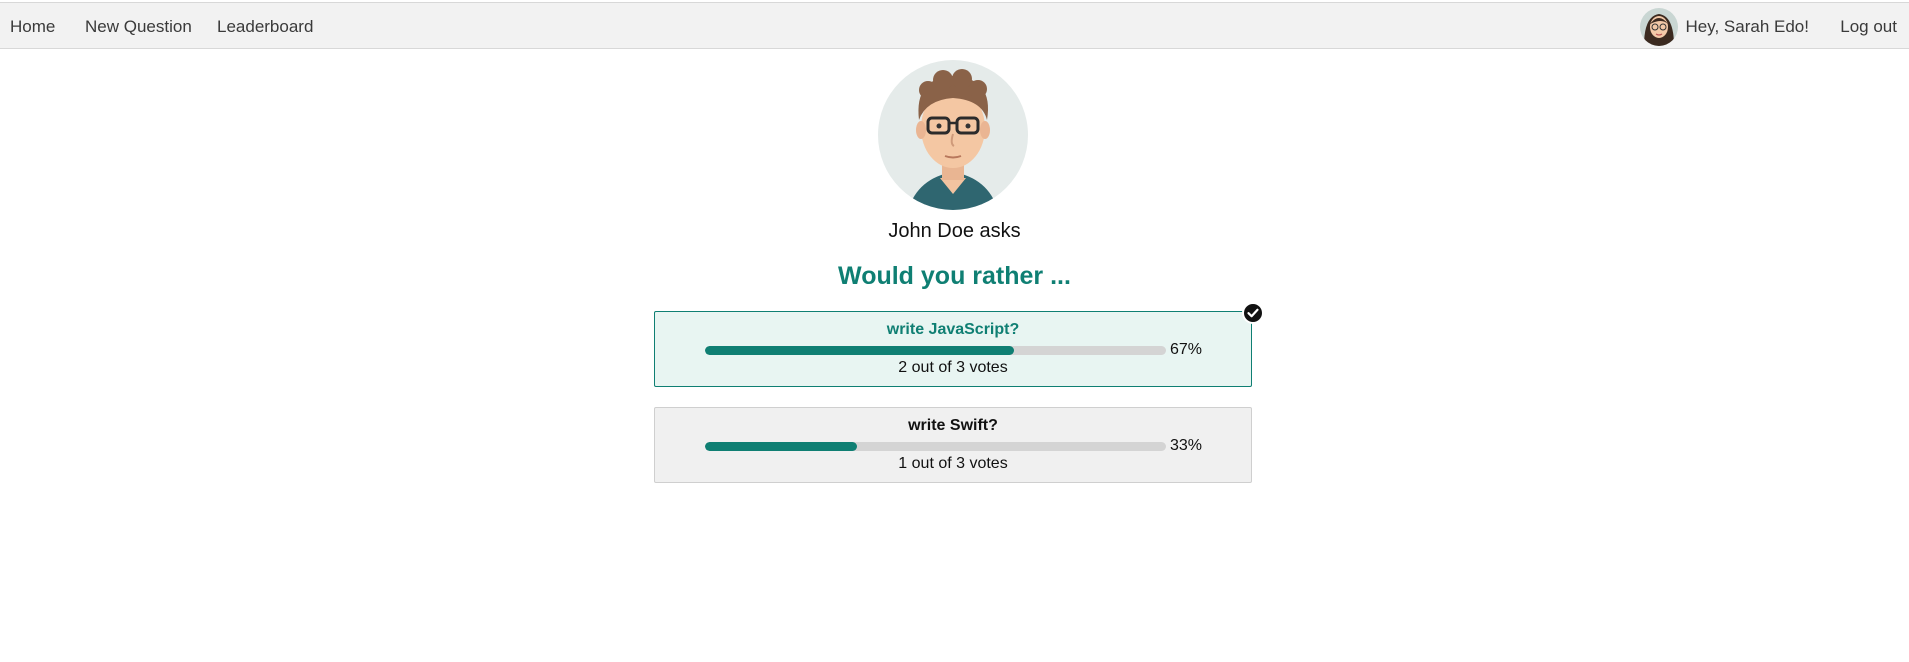 The width and height of the screenshot is (1909, 662). I want to click on user-avatar, so click(1658, 26).